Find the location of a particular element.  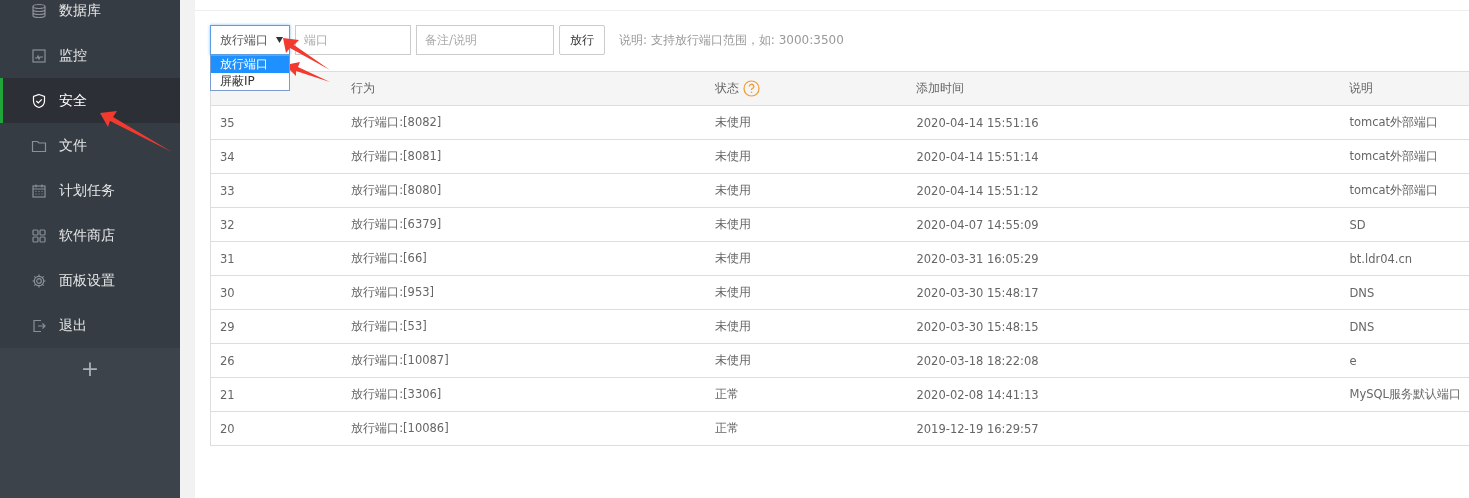

column-header: 行为 is located at coordinates (363, 88).